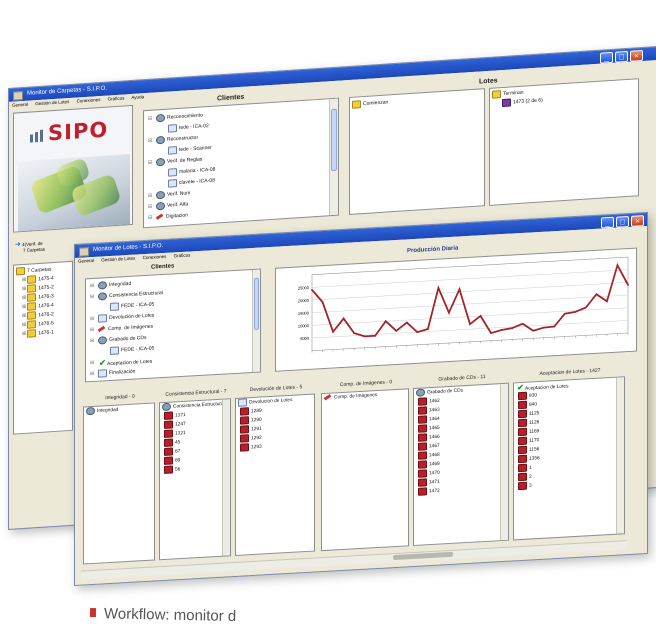 The width and height of the screenshot is (656, 625). Describe the element at coordinates (39, 270) in the screenshot. I see `carpetas-root-label: 7 Carpetas` at that location.